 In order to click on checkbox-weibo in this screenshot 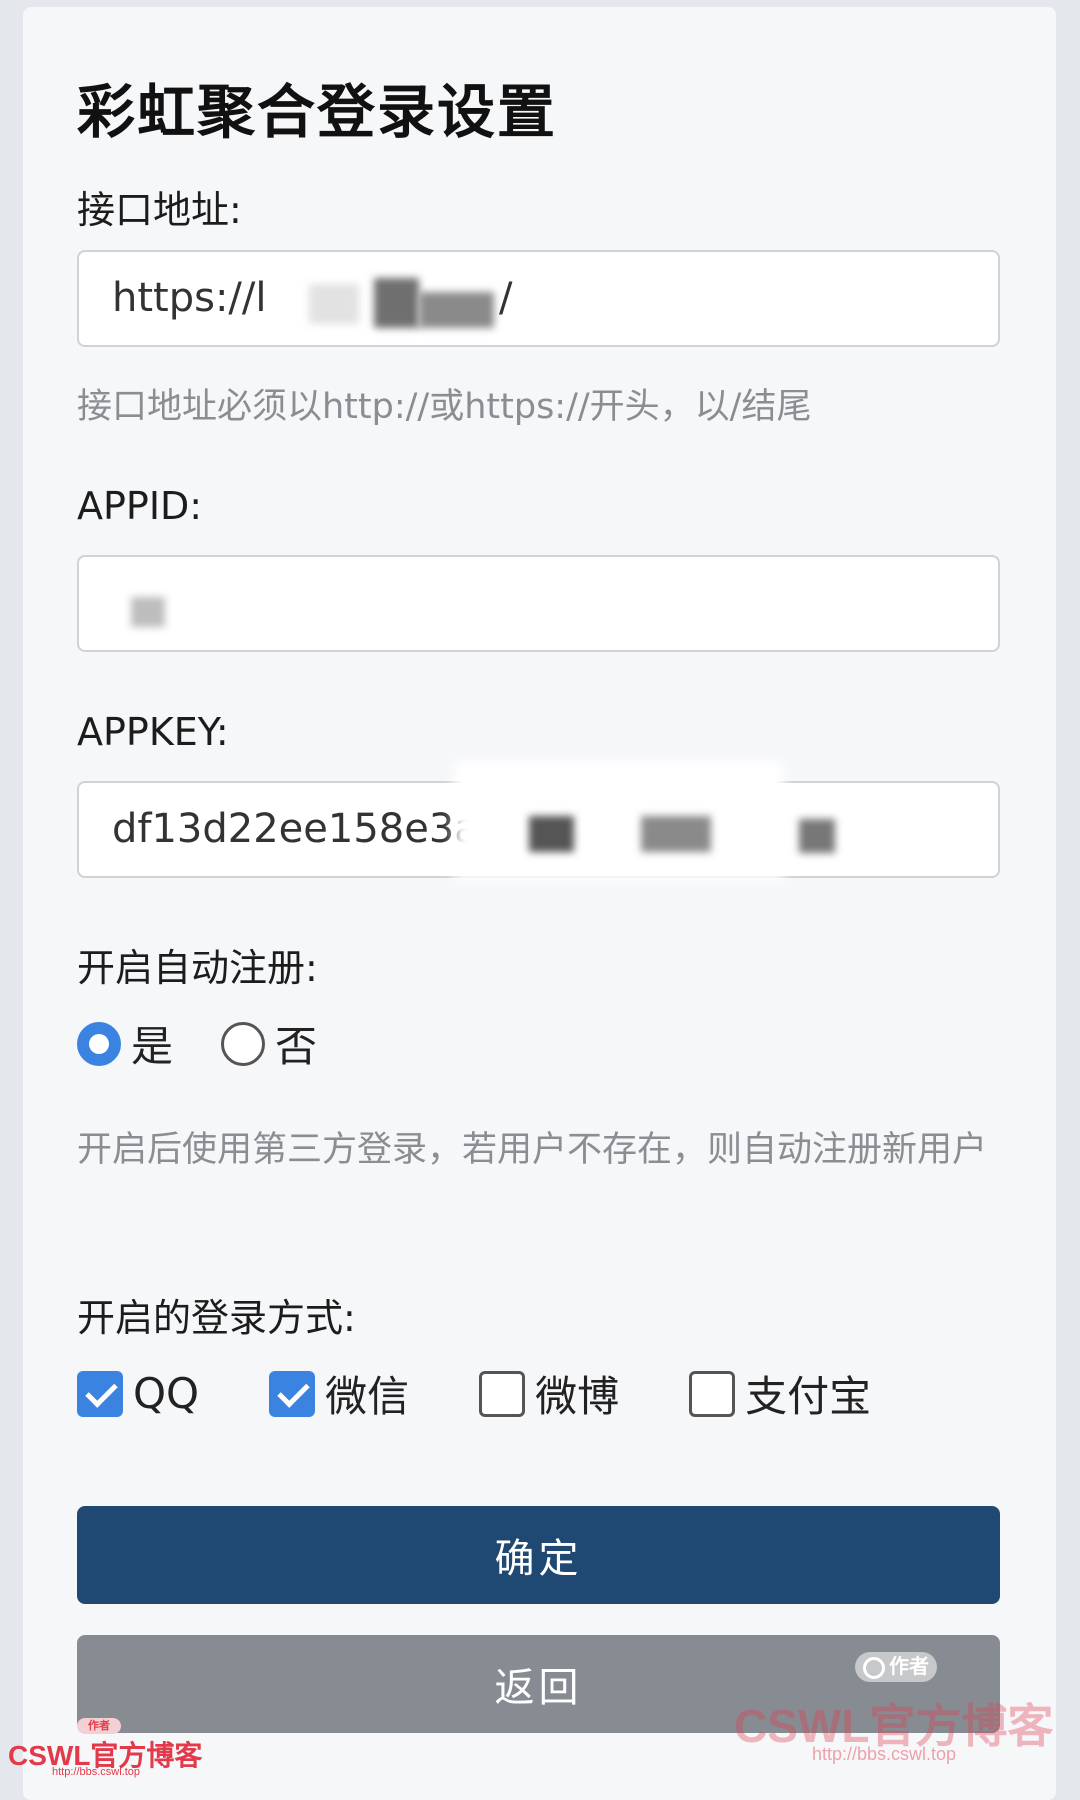, I will do `click(502, 1393)`.